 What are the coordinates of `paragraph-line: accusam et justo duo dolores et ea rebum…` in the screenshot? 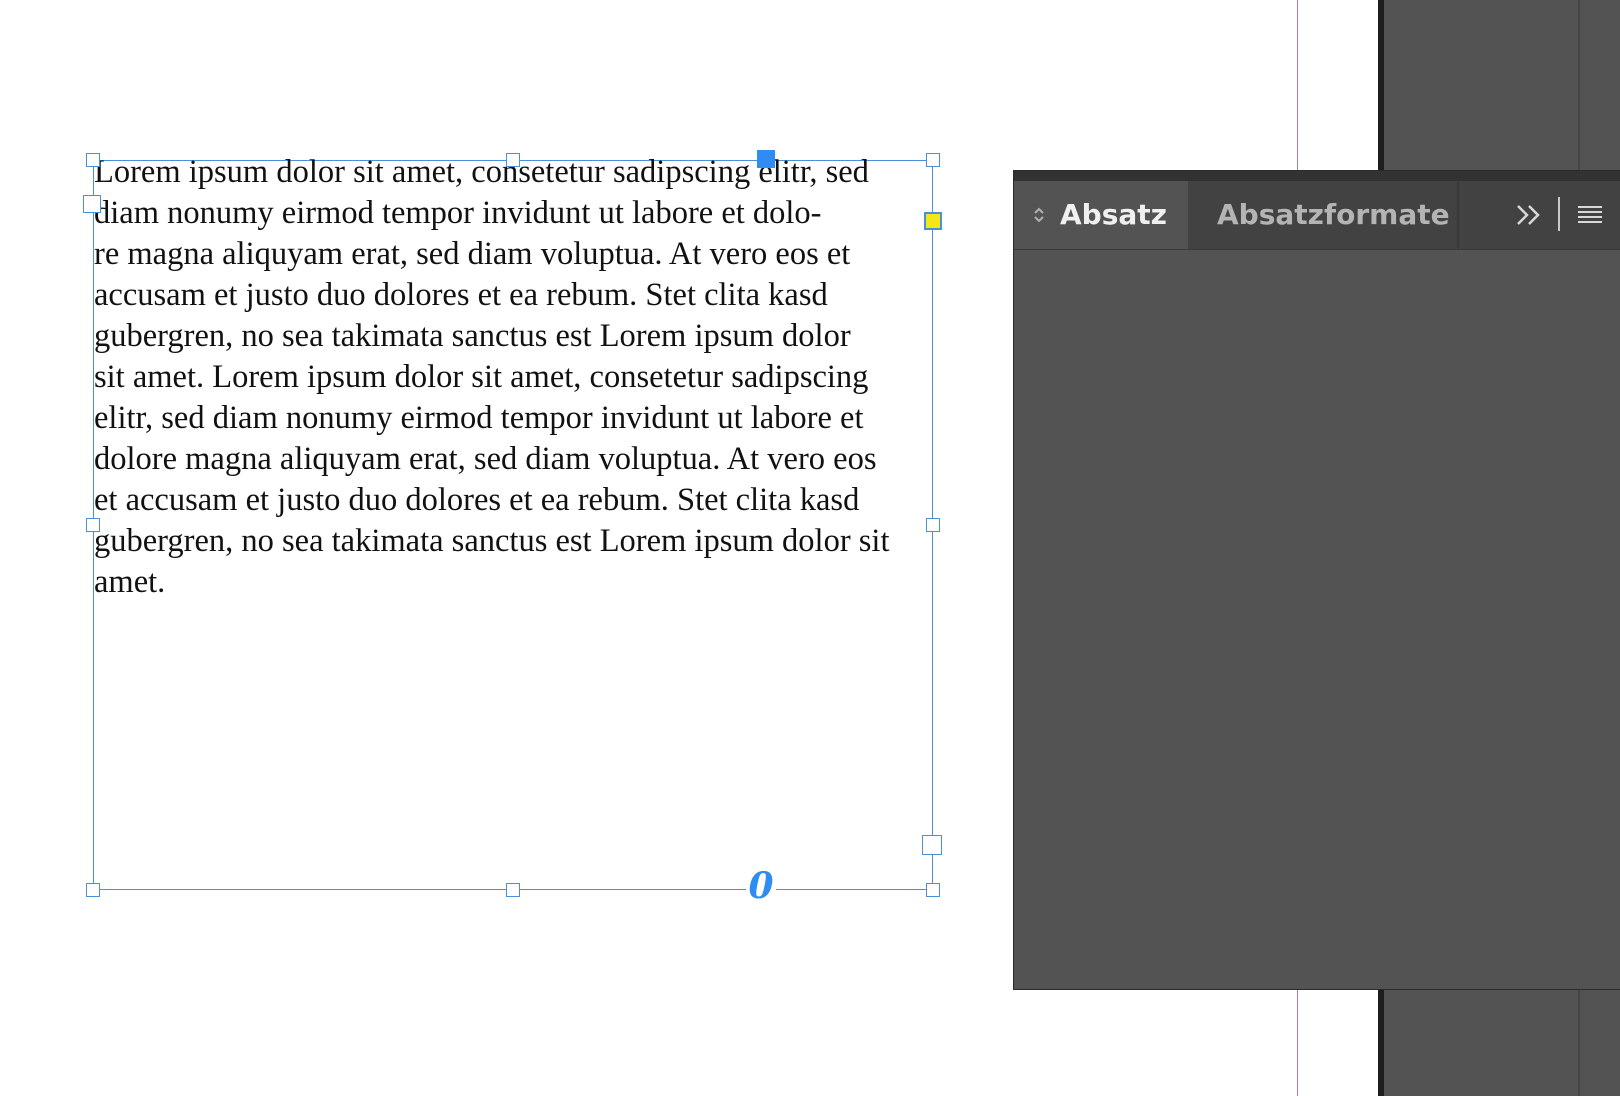 It's located at (461, 295).